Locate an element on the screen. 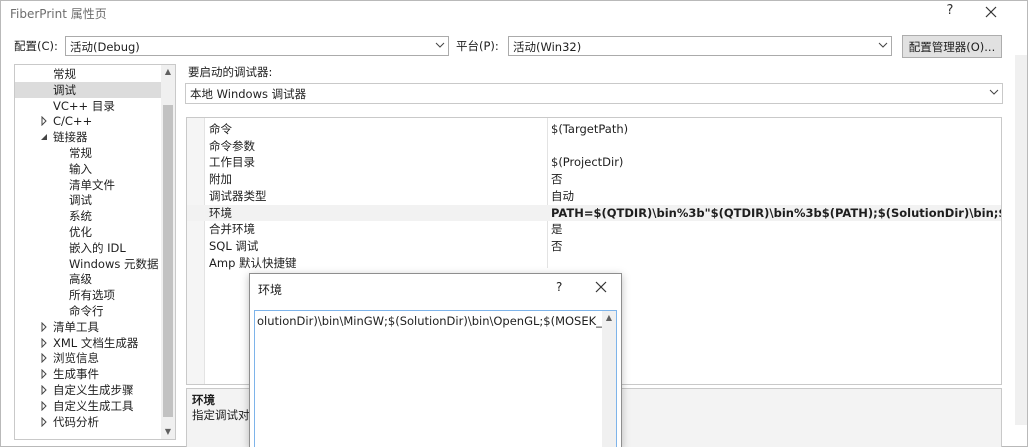 Image resolution: width=1028 pixels, height=447 pixels. tree-item: 清单工具 is located at coordinates (88, 327).